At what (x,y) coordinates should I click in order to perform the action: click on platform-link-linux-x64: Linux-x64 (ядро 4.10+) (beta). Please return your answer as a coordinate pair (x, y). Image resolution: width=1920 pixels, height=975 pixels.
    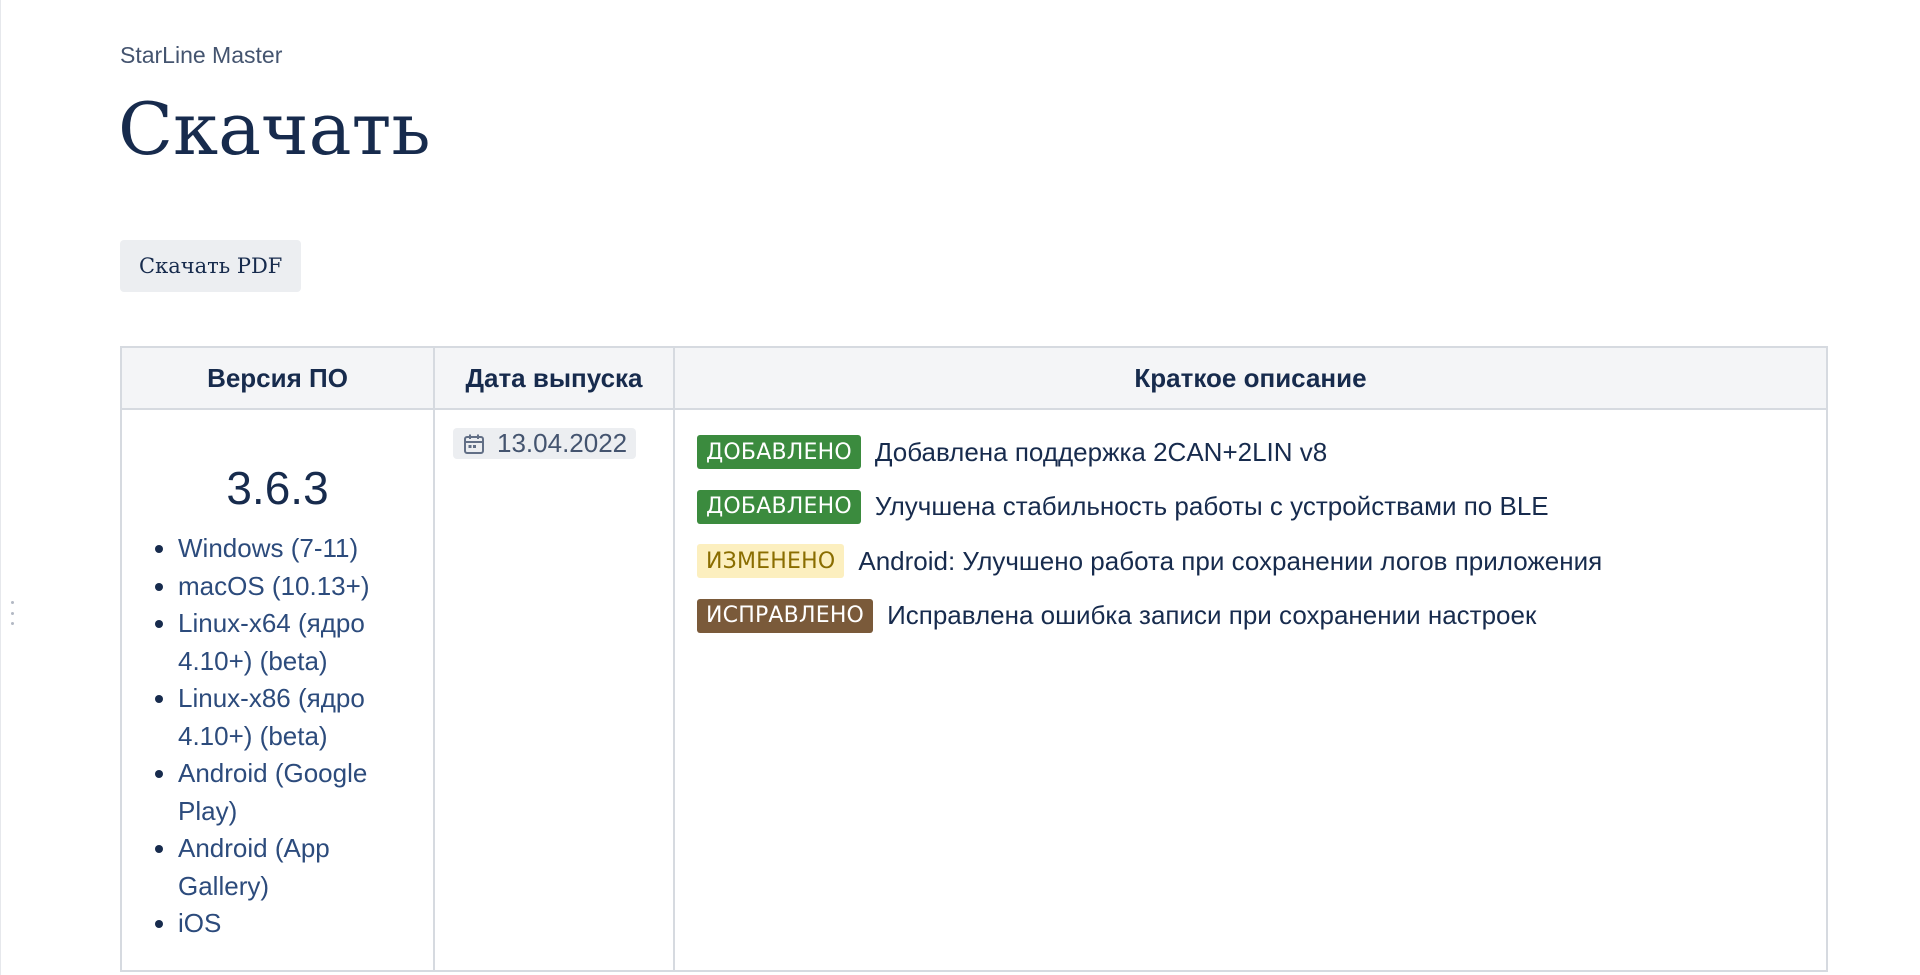
    Looking at the image, I should click on (271, 642).